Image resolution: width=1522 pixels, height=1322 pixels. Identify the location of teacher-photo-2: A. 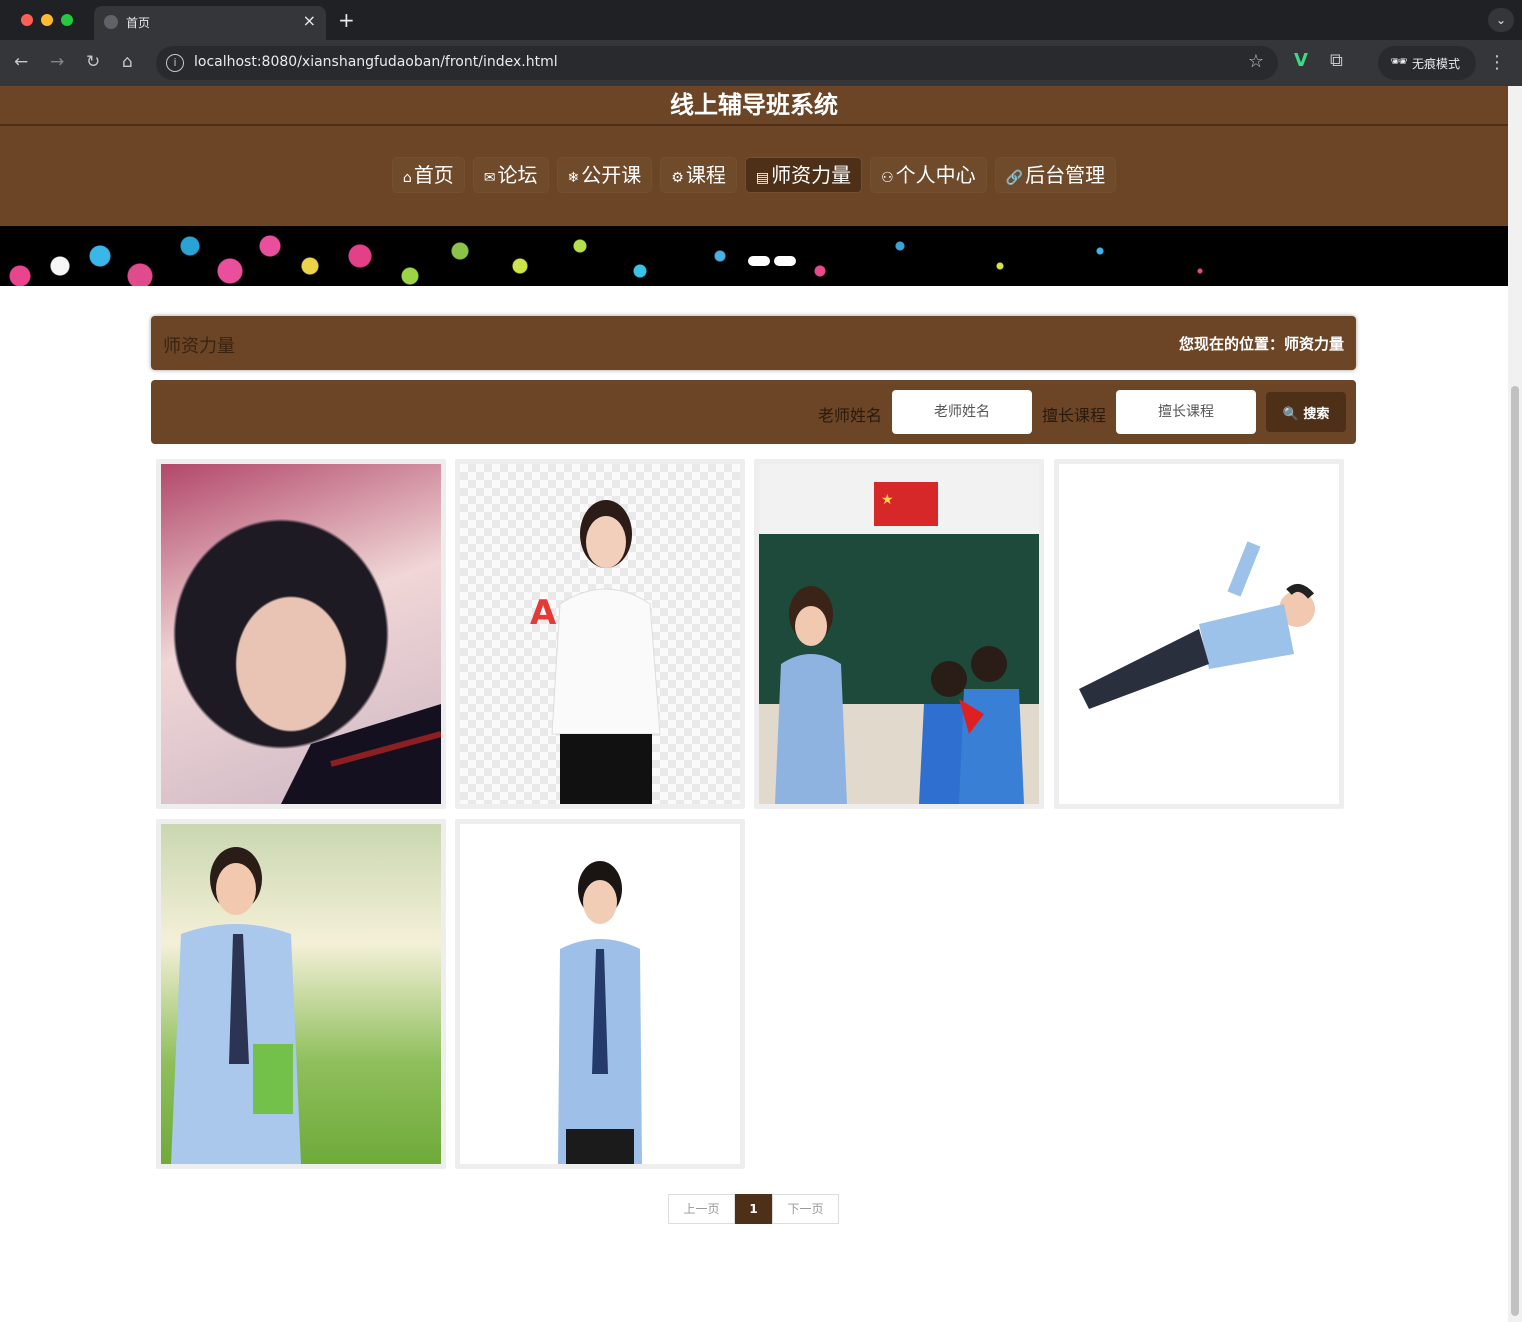
(600, 634).